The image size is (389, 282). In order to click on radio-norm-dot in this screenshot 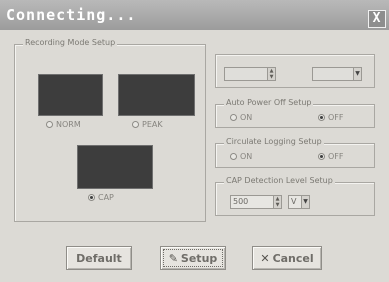, I will do `click(49, 124)`.